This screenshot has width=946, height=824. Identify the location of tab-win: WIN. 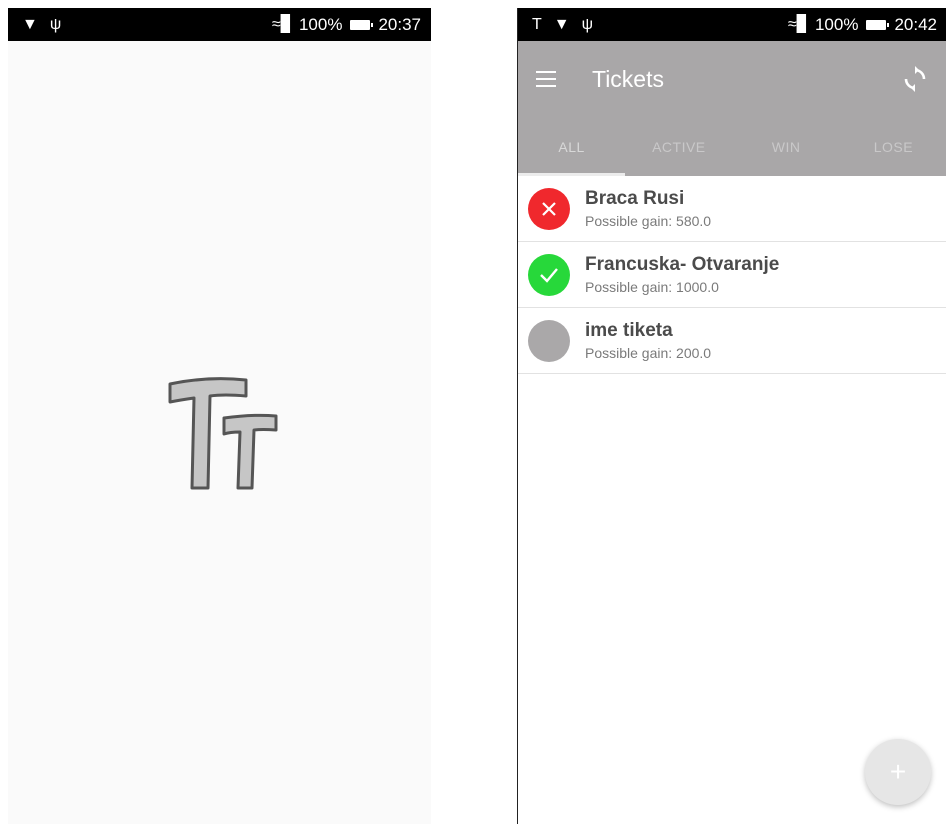
(786, 147).